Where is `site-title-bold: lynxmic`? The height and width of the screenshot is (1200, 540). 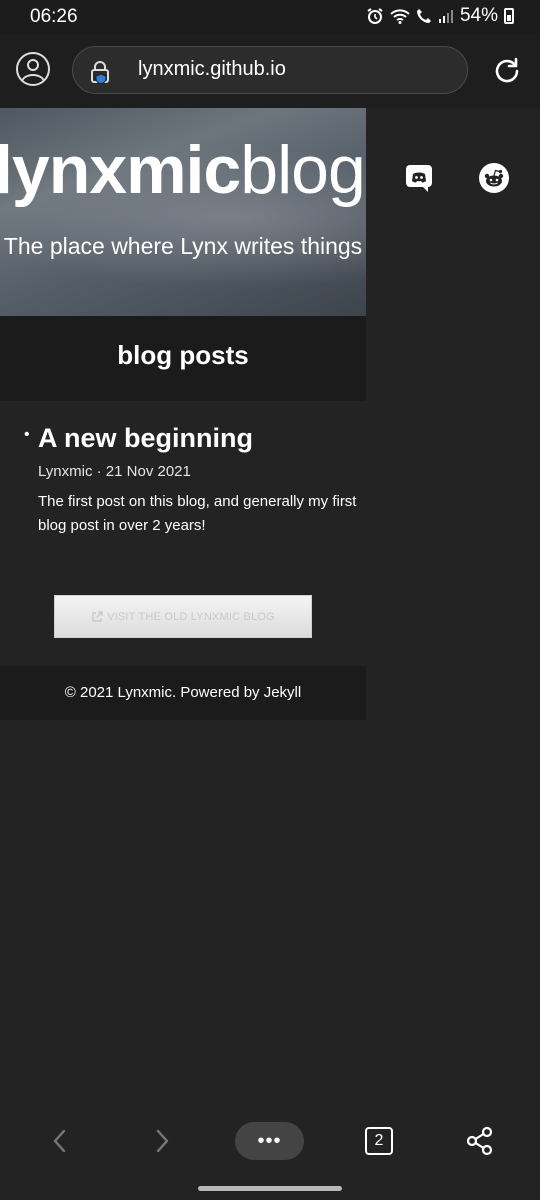 site-title-bold: lynxmic is located at coordinates (120, 170).